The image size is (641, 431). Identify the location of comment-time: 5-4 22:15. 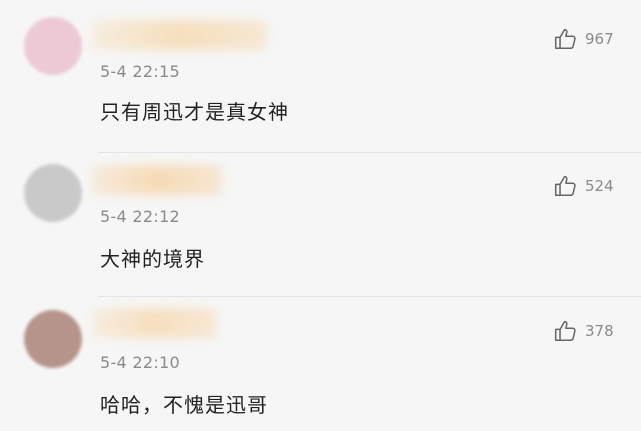
(140, 71).